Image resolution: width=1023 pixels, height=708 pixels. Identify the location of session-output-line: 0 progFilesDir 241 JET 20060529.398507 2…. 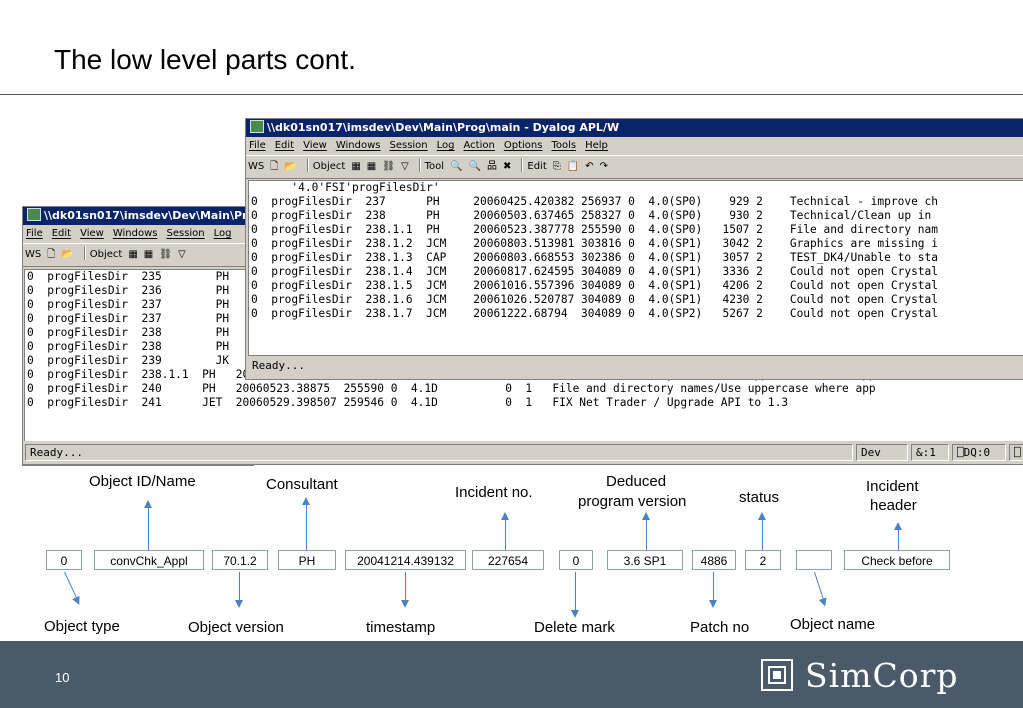
(408, 402).